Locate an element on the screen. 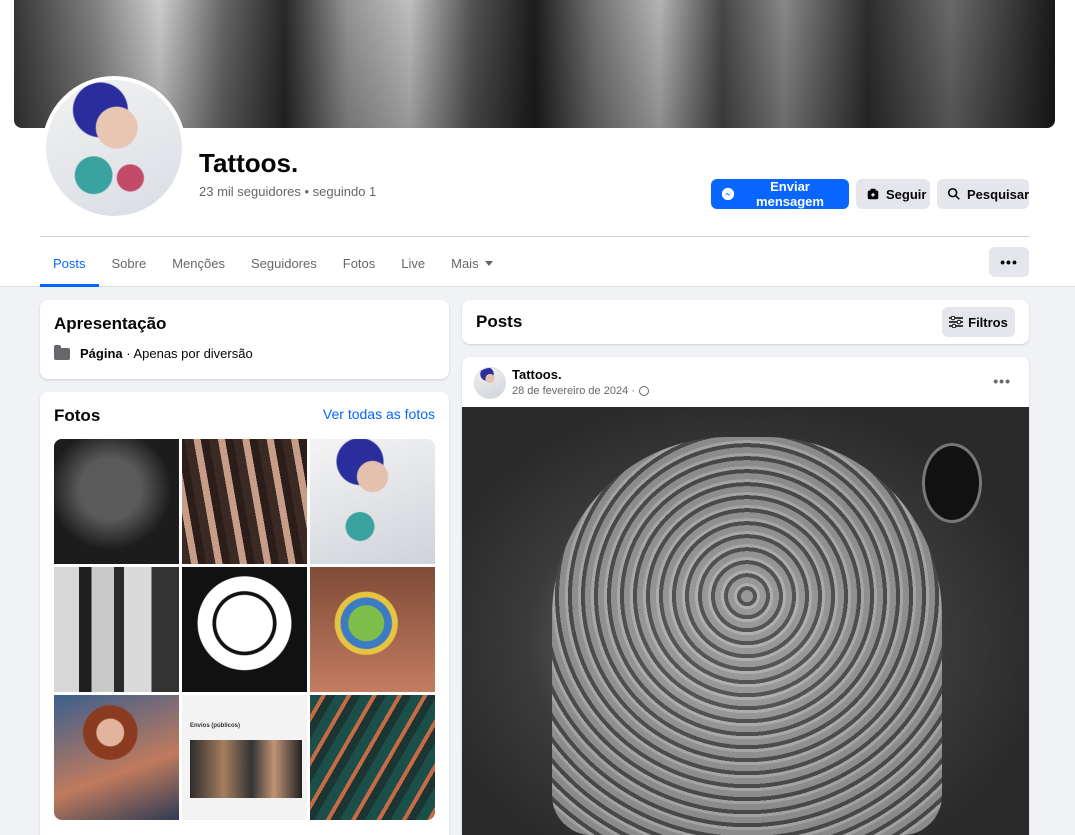 Image resolution: width=1075 pixels, height=835 pixels. more-options-button: ••• is located at coordinates (1009, 262).